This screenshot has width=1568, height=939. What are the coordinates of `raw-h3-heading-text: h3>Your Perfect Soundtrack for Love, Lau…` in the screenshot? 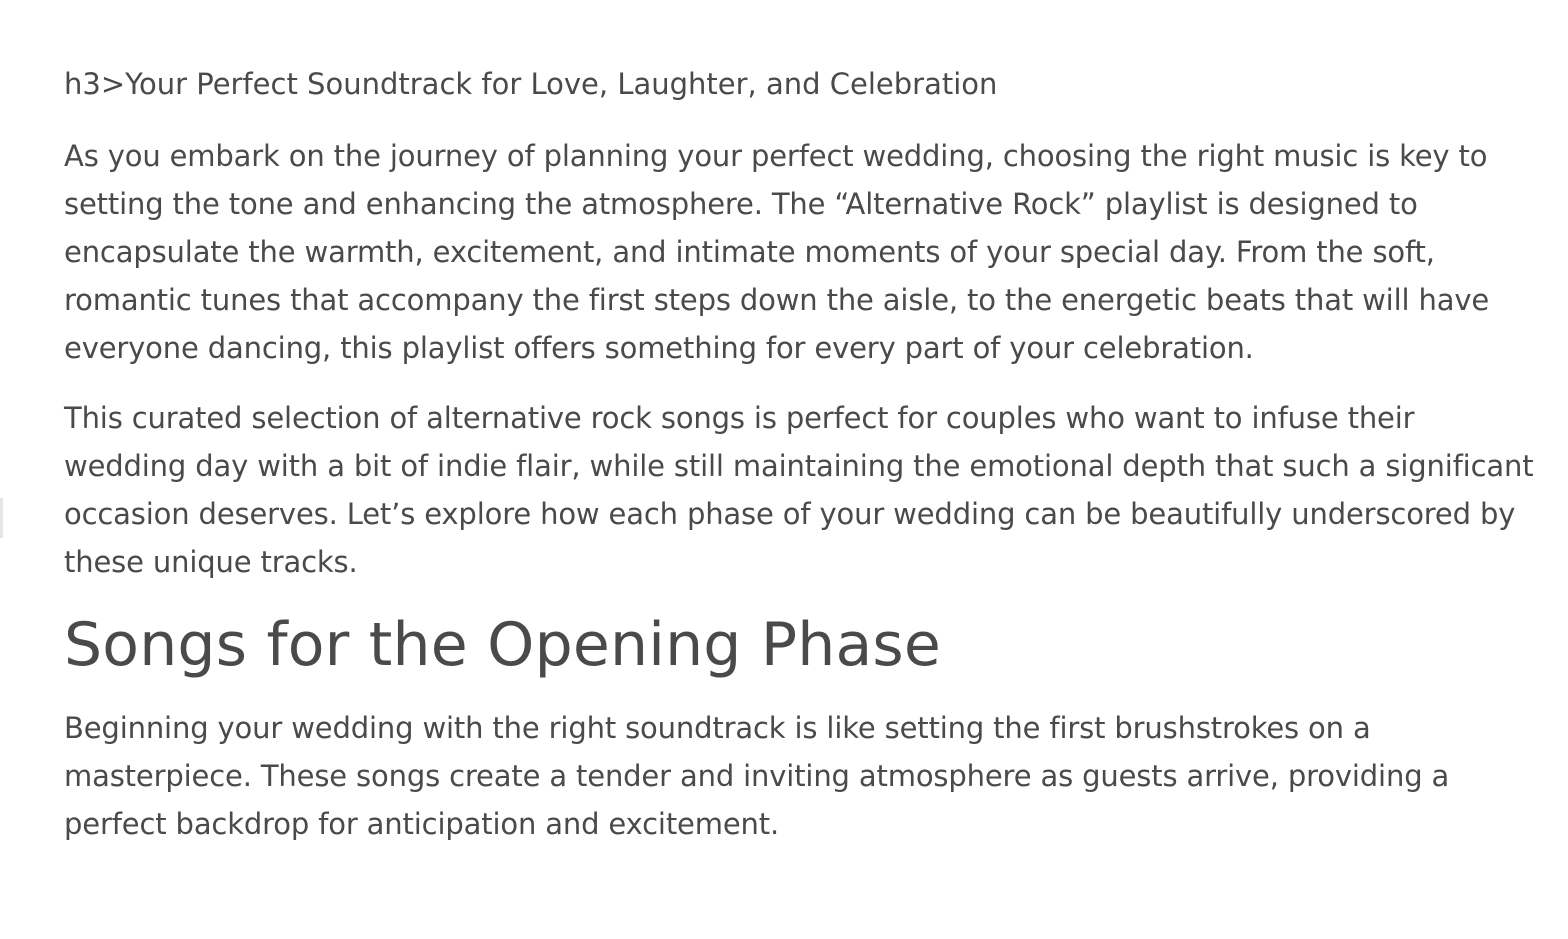 It's located at (531, 84).